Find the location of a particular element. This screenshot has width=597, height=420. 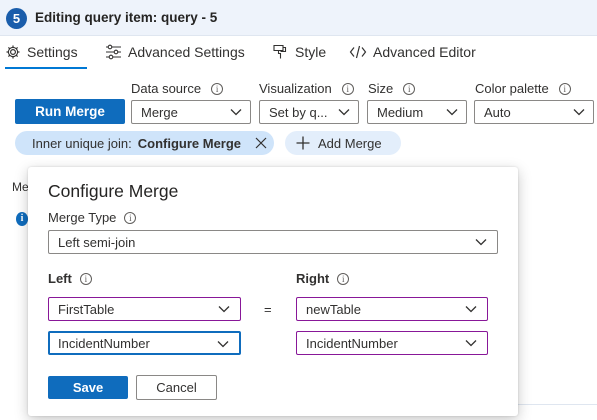

left-column-dropdown: IncidentNumber is located at coordinates (144, 343).